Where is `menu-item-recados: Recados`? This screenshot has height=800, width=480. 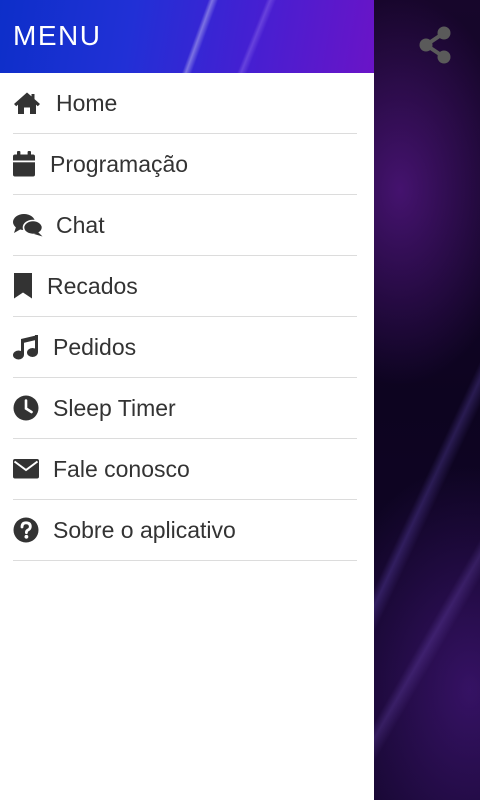
menu-item-recados: Recados is located at coordinates (185, 286).